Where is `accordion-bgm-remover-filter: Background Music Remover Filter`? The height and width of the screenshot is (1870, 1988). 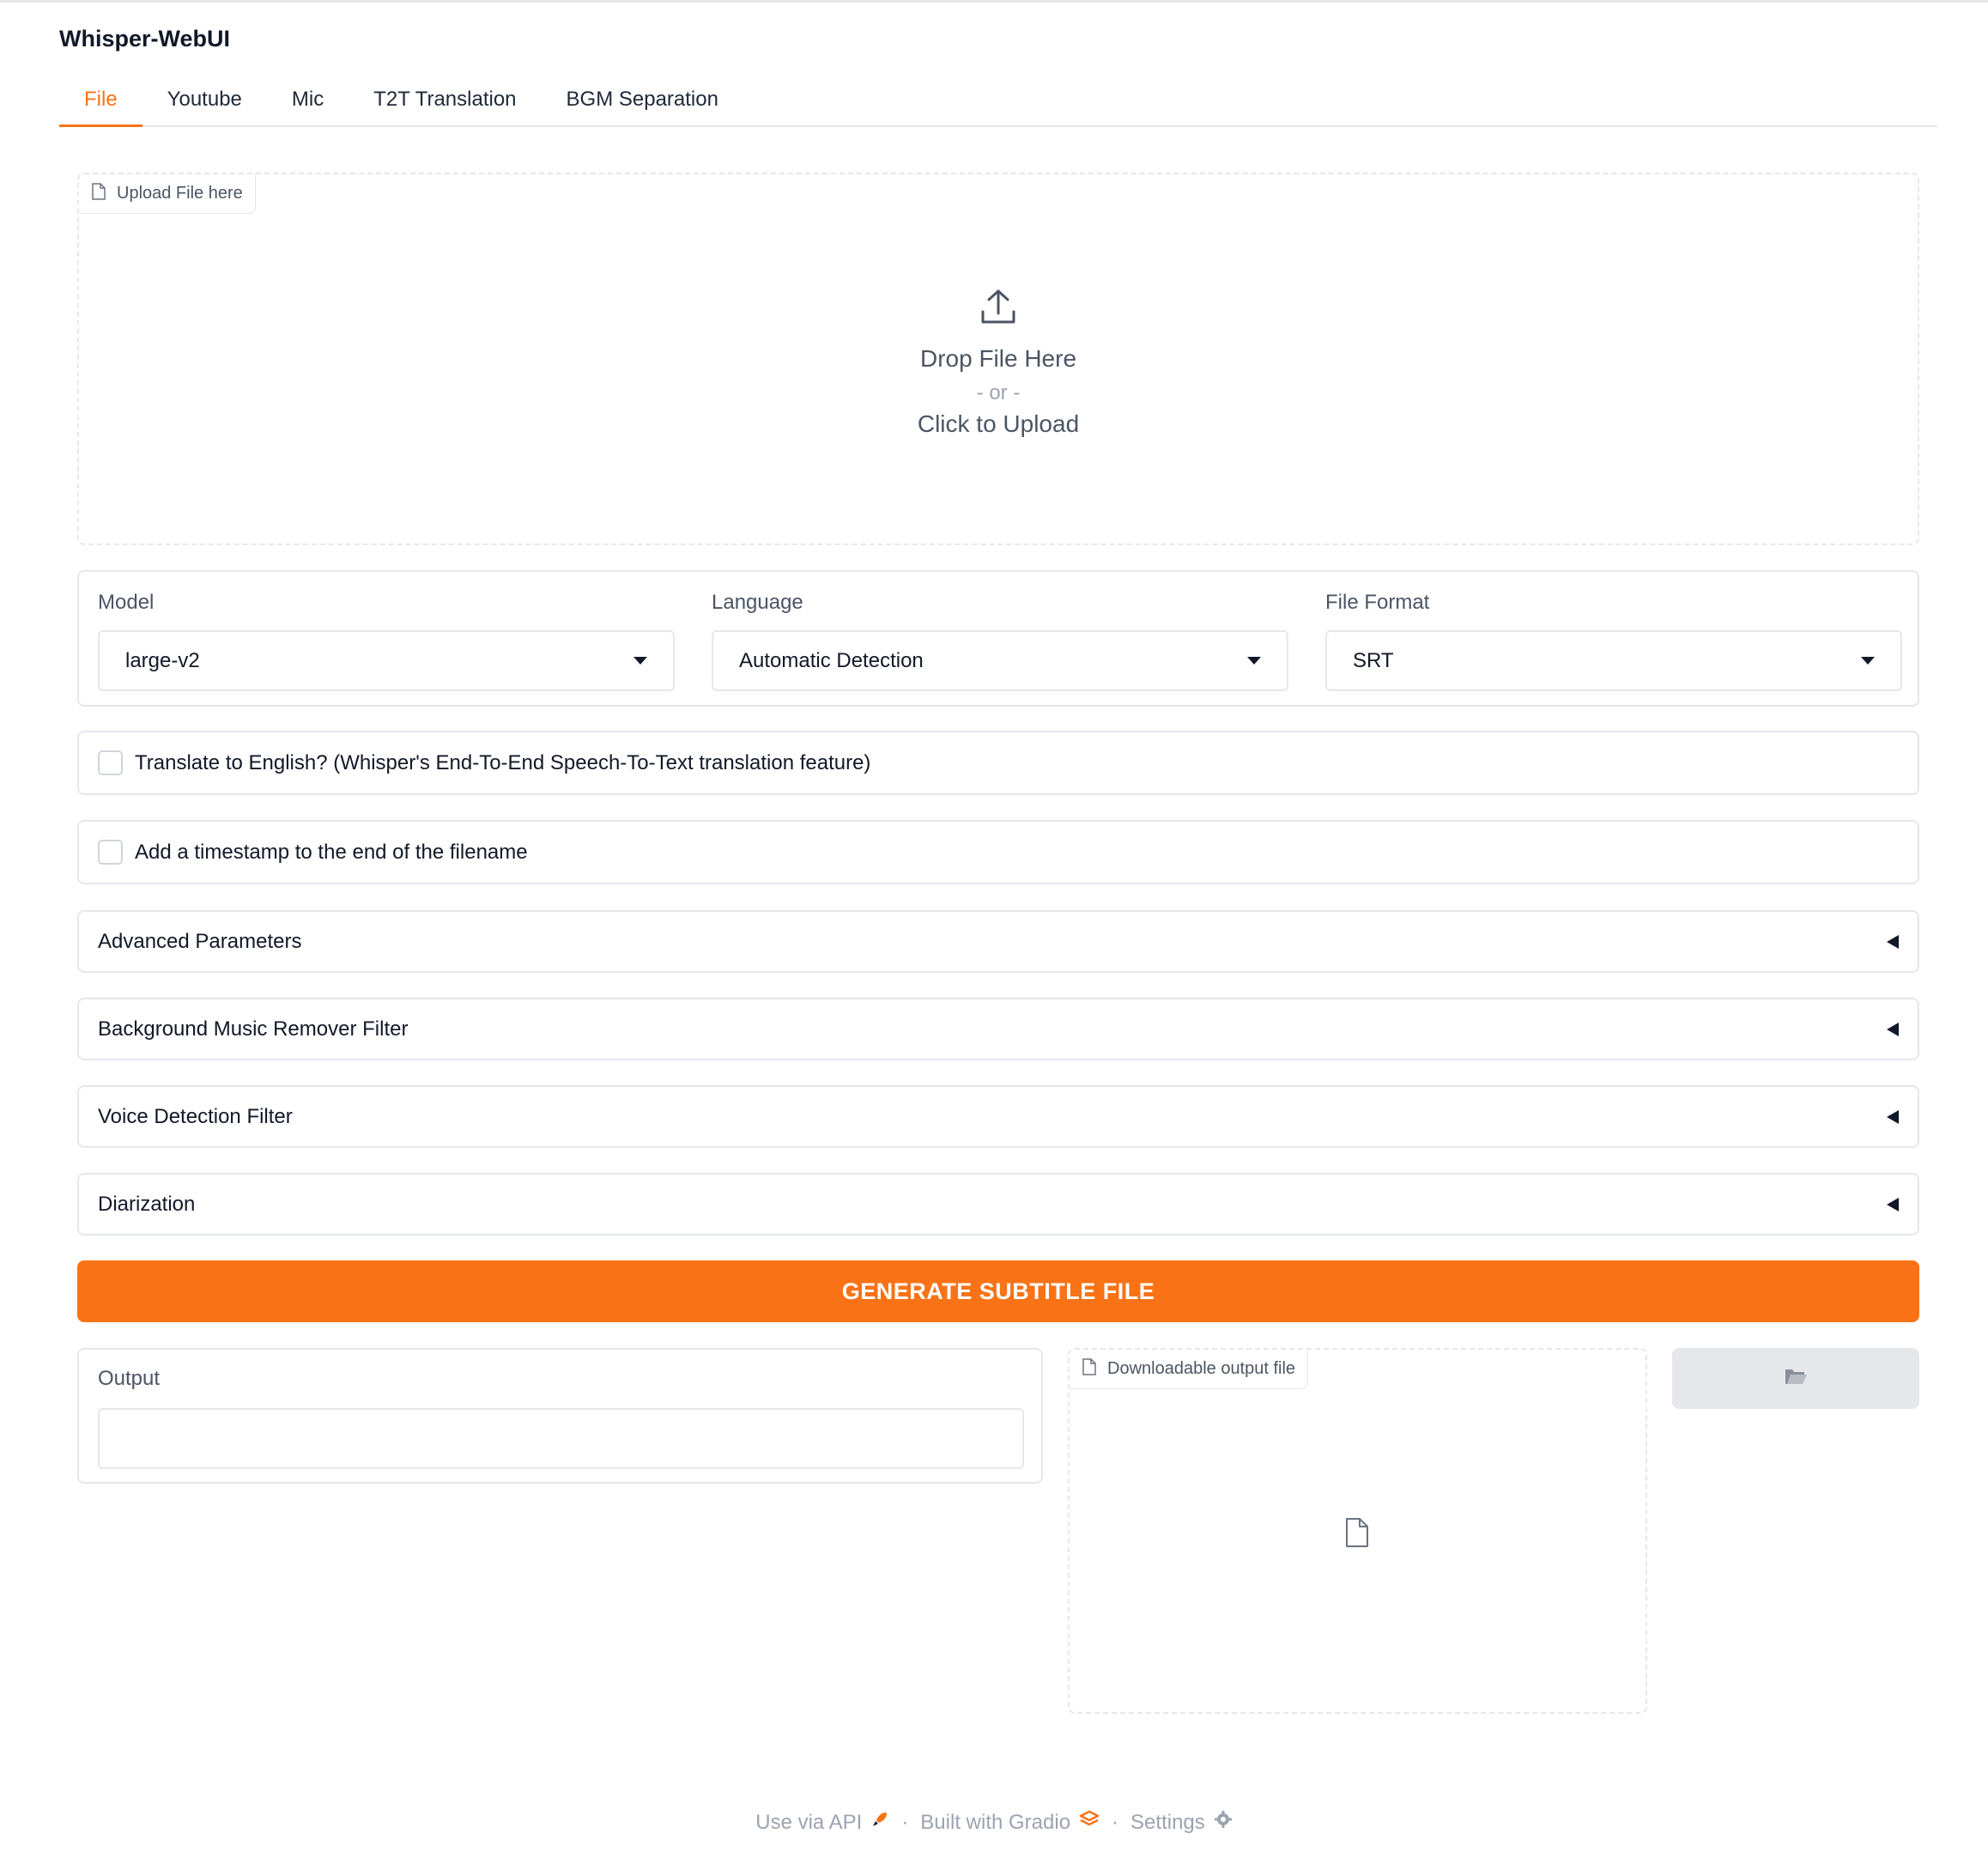
accordion-bgm-remover-filter: Background Music Remover Filter is located at coordinates (998, 1029).